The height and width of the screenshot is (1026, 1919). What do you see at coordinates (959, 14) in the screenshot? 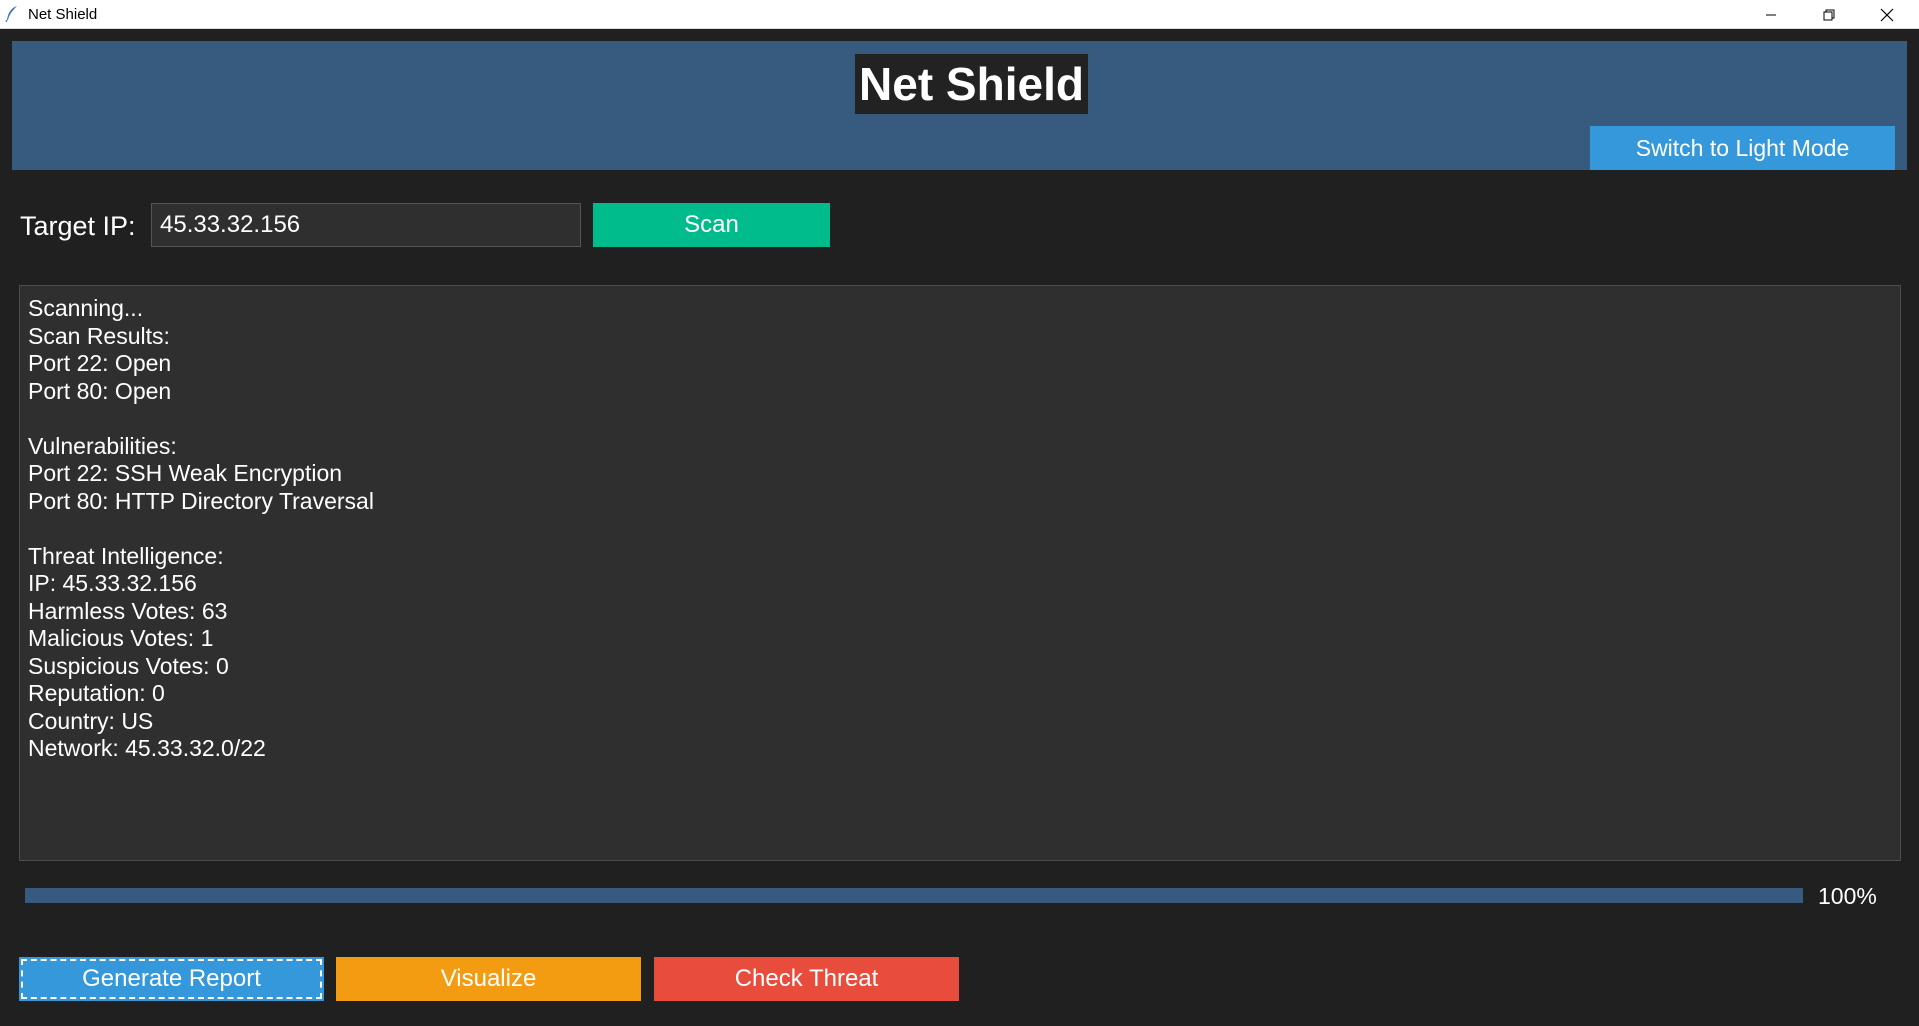
I see `title-bar: Net Shield` at bounding box center [959, 14].